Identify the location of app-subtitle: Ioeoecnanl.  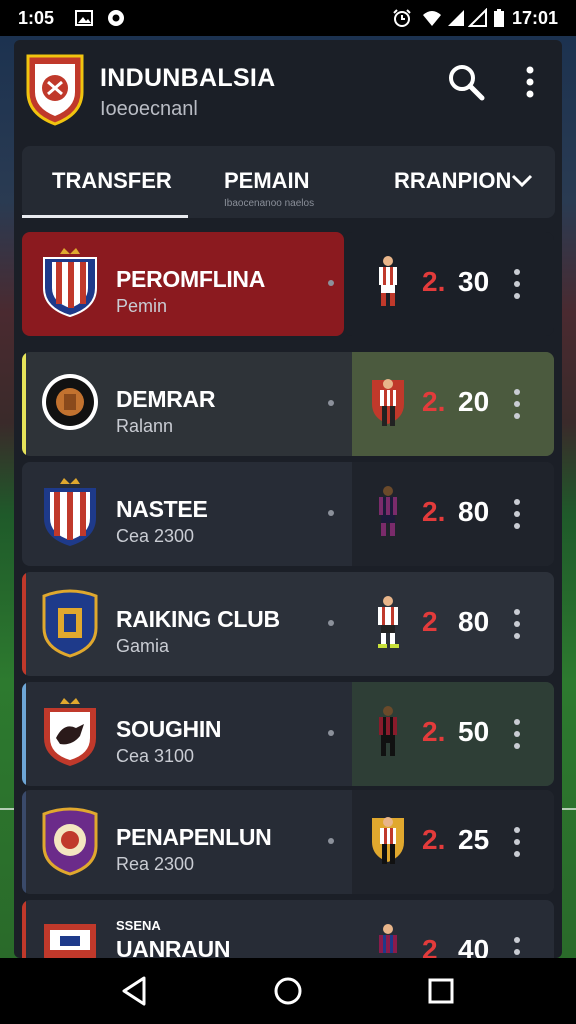
(149, 109).